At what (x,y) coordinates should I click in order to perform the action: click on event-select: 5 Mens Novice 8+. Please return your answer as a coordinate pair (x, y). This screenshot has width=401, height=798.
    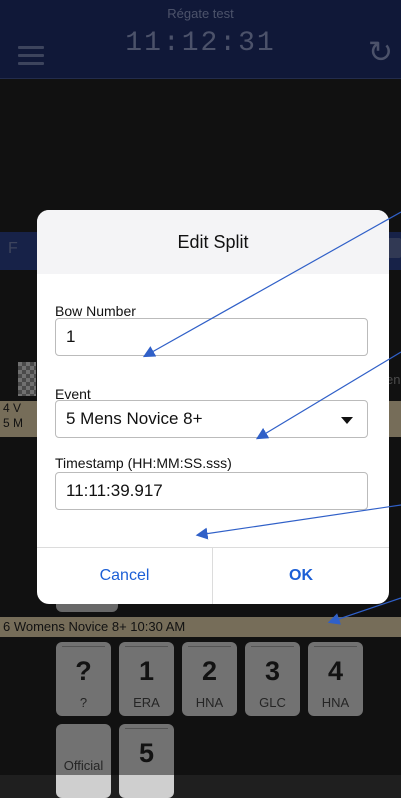
    Looking at the image, I should click on (211, 419).